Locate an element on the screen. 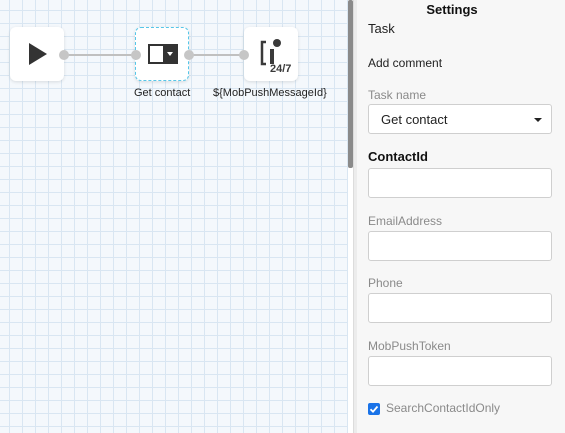  phone-label: Phone is located at coordinates (385, 283).